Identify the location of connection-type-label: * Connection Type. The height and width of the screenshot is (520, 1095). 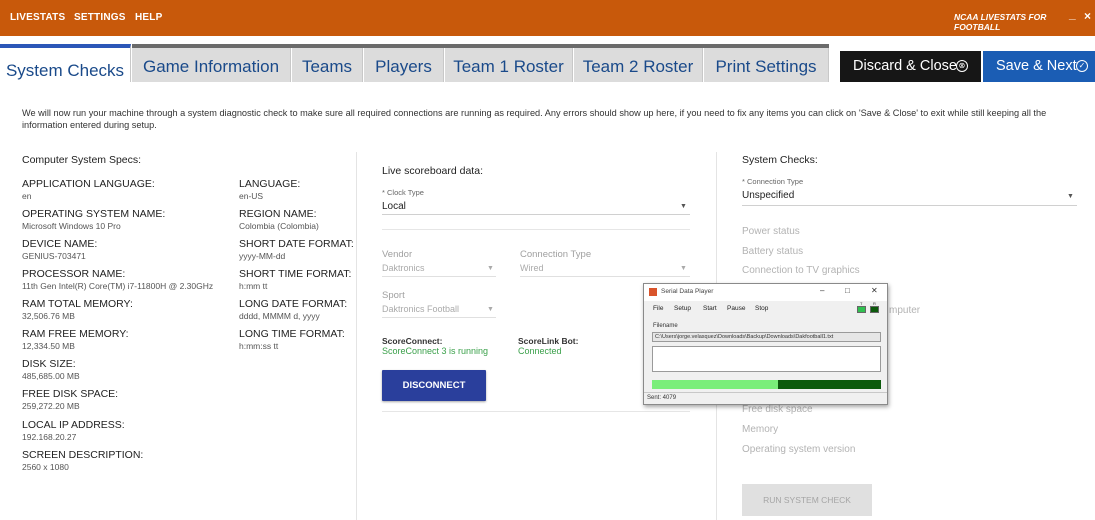
(773, 181).